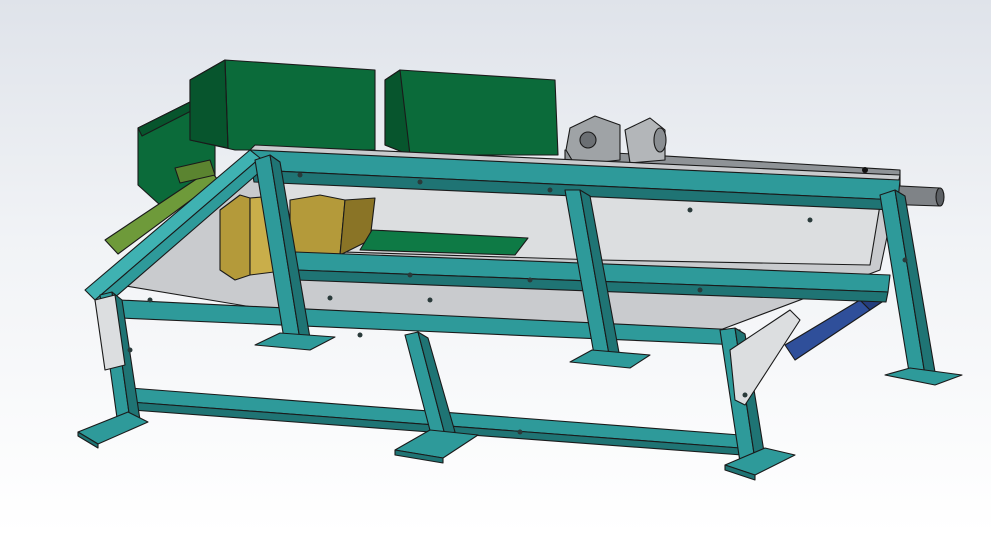  Describe the element at coordinates (113, 430) in the screenshot. I see `foot-left` at that location.